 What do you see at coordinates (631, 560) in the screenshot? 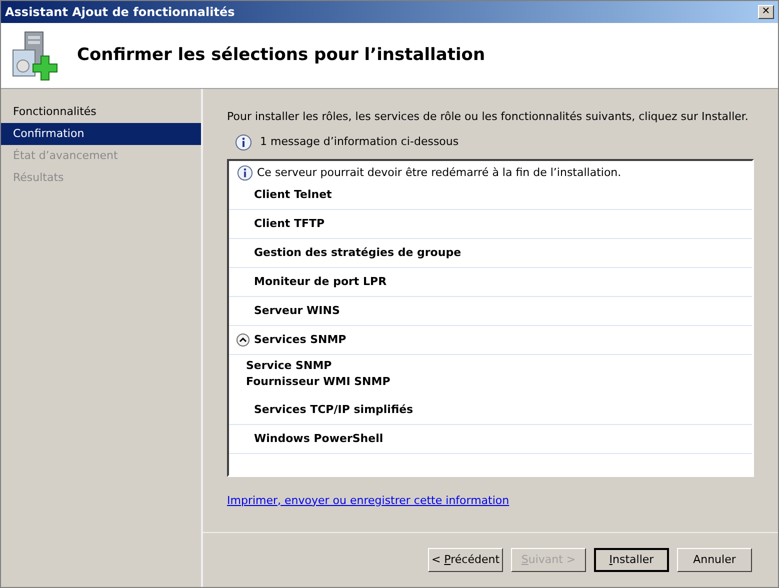
I see `wizard-button: Installer` at bounding box center [631, 560].